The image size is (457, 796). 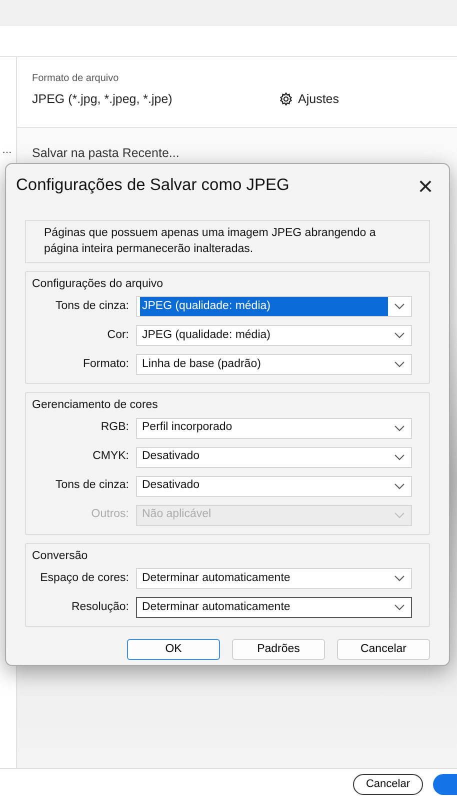 I want to click on dialog-title: Configurações de Salvar como JPEG, so click(x=153, y=185).